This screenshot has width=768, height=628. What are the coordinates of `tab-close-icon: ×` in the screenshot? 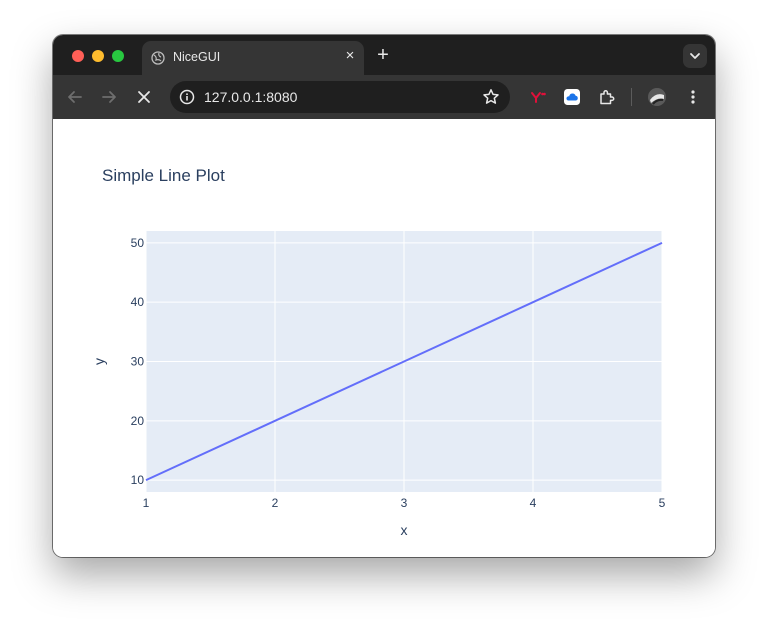 It's located at (350, 56).